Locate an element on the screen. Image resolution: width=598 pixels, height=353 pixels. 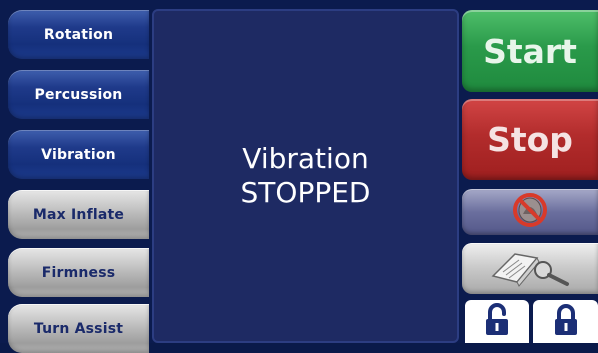
percussion-label: Percussion is located at coordinates (78, 94).